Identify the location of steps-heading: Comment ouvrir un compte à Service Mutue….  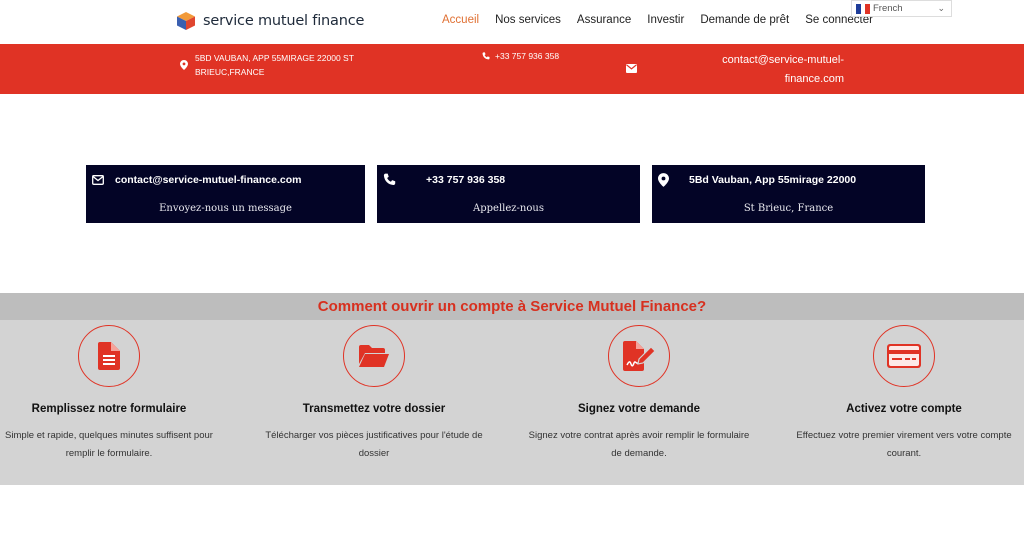
(512, 306).